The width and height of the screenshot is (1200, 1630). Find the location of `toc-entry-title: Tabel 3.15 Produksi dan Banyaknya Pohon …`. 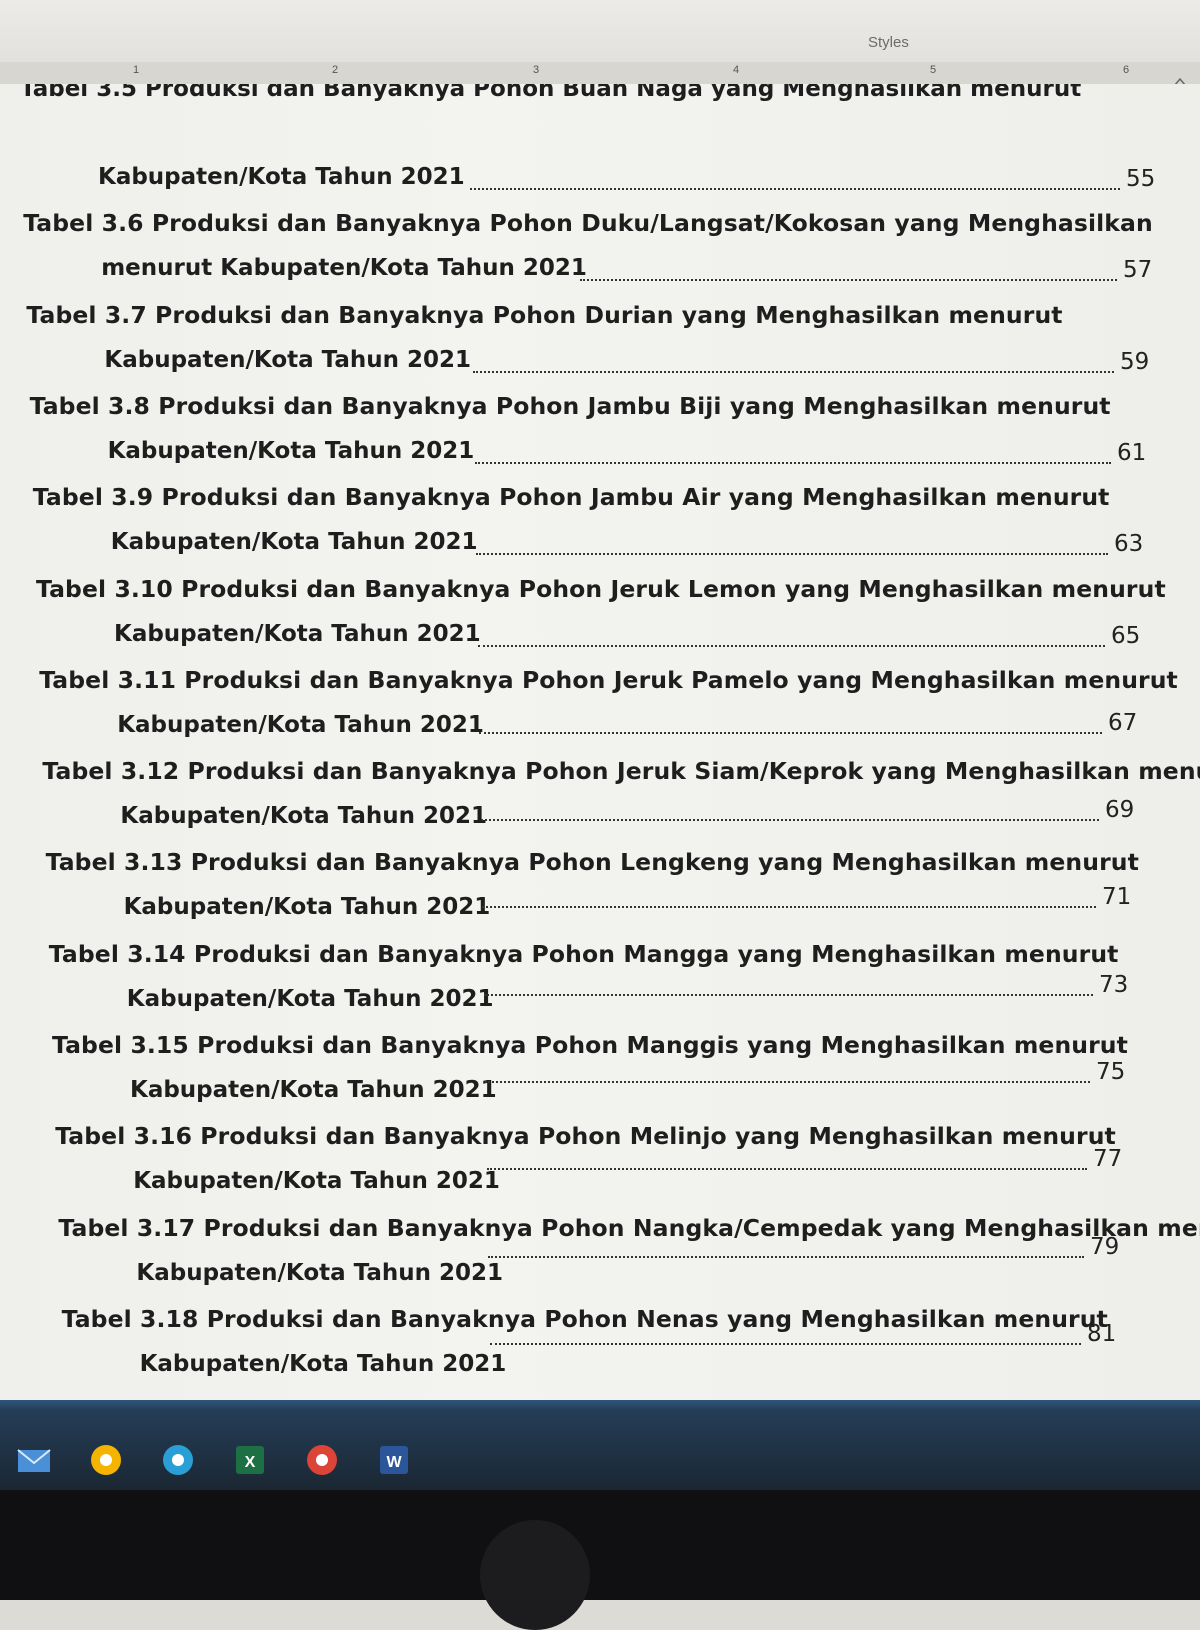

toc-entry-title: Tabel 3.15 Produksi dan Banyaknya Pohon … is located at coordinates (590, 1045).